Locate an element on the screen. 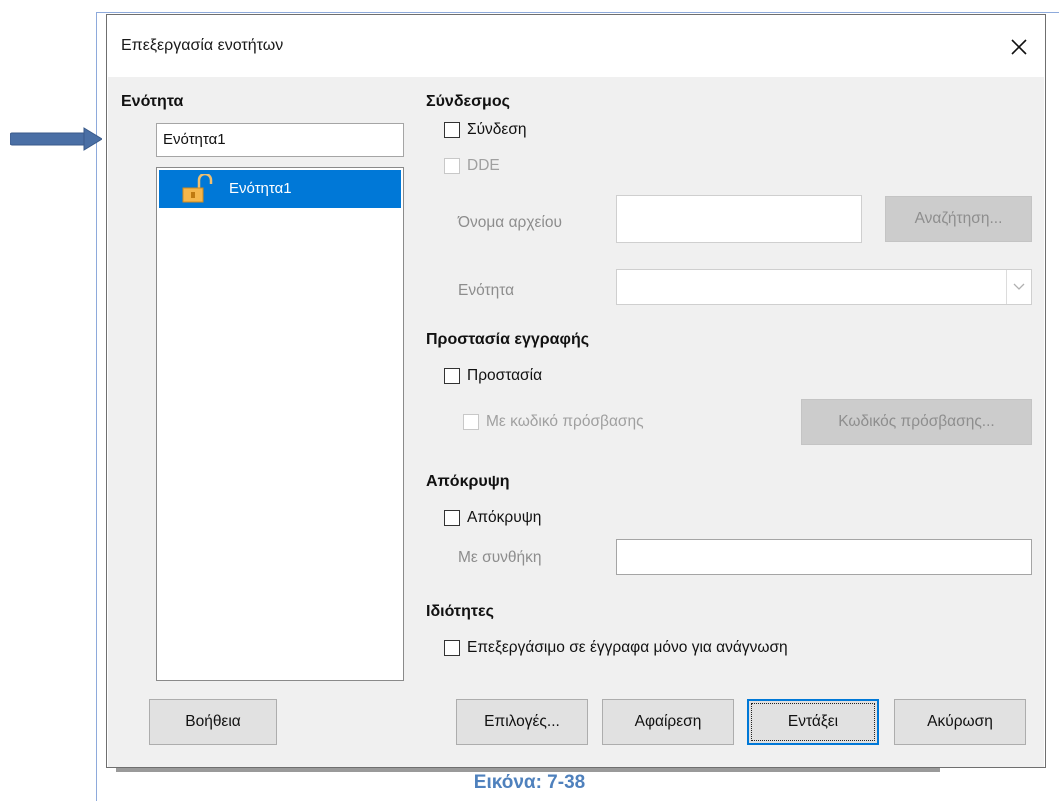  link-checkbox: Σύνδεση is located at coordinates (485, 130).